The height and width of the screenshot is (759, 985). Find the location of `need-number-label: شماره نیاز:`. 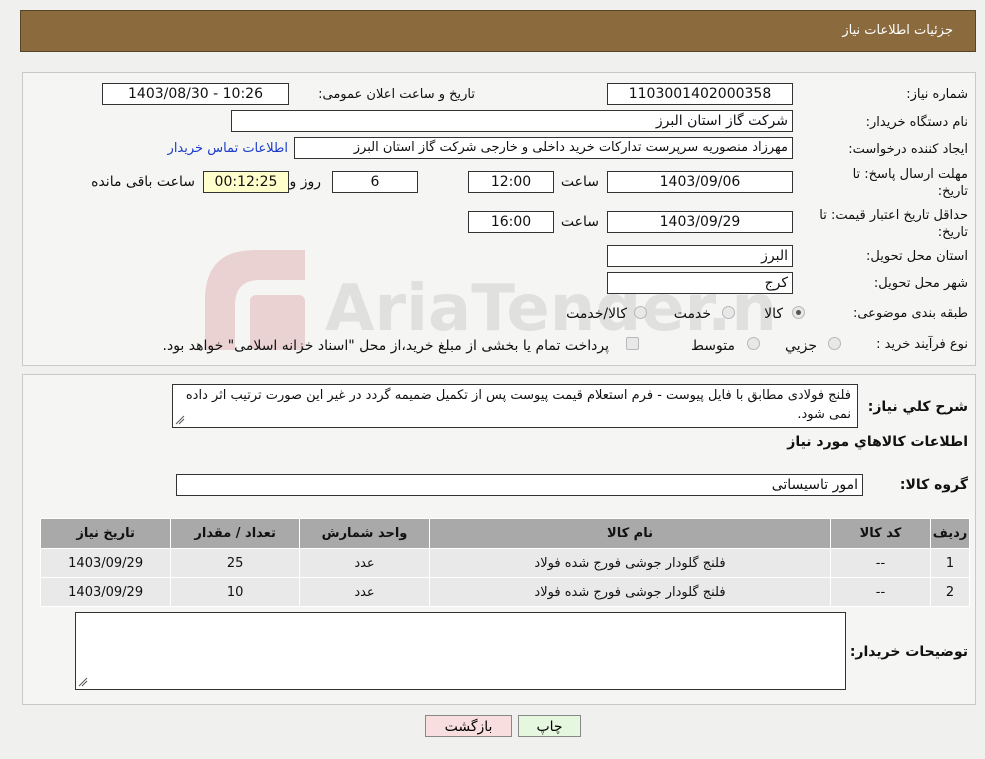

need-number-label: شماره نیاز: is located at coordinates (937, 94).